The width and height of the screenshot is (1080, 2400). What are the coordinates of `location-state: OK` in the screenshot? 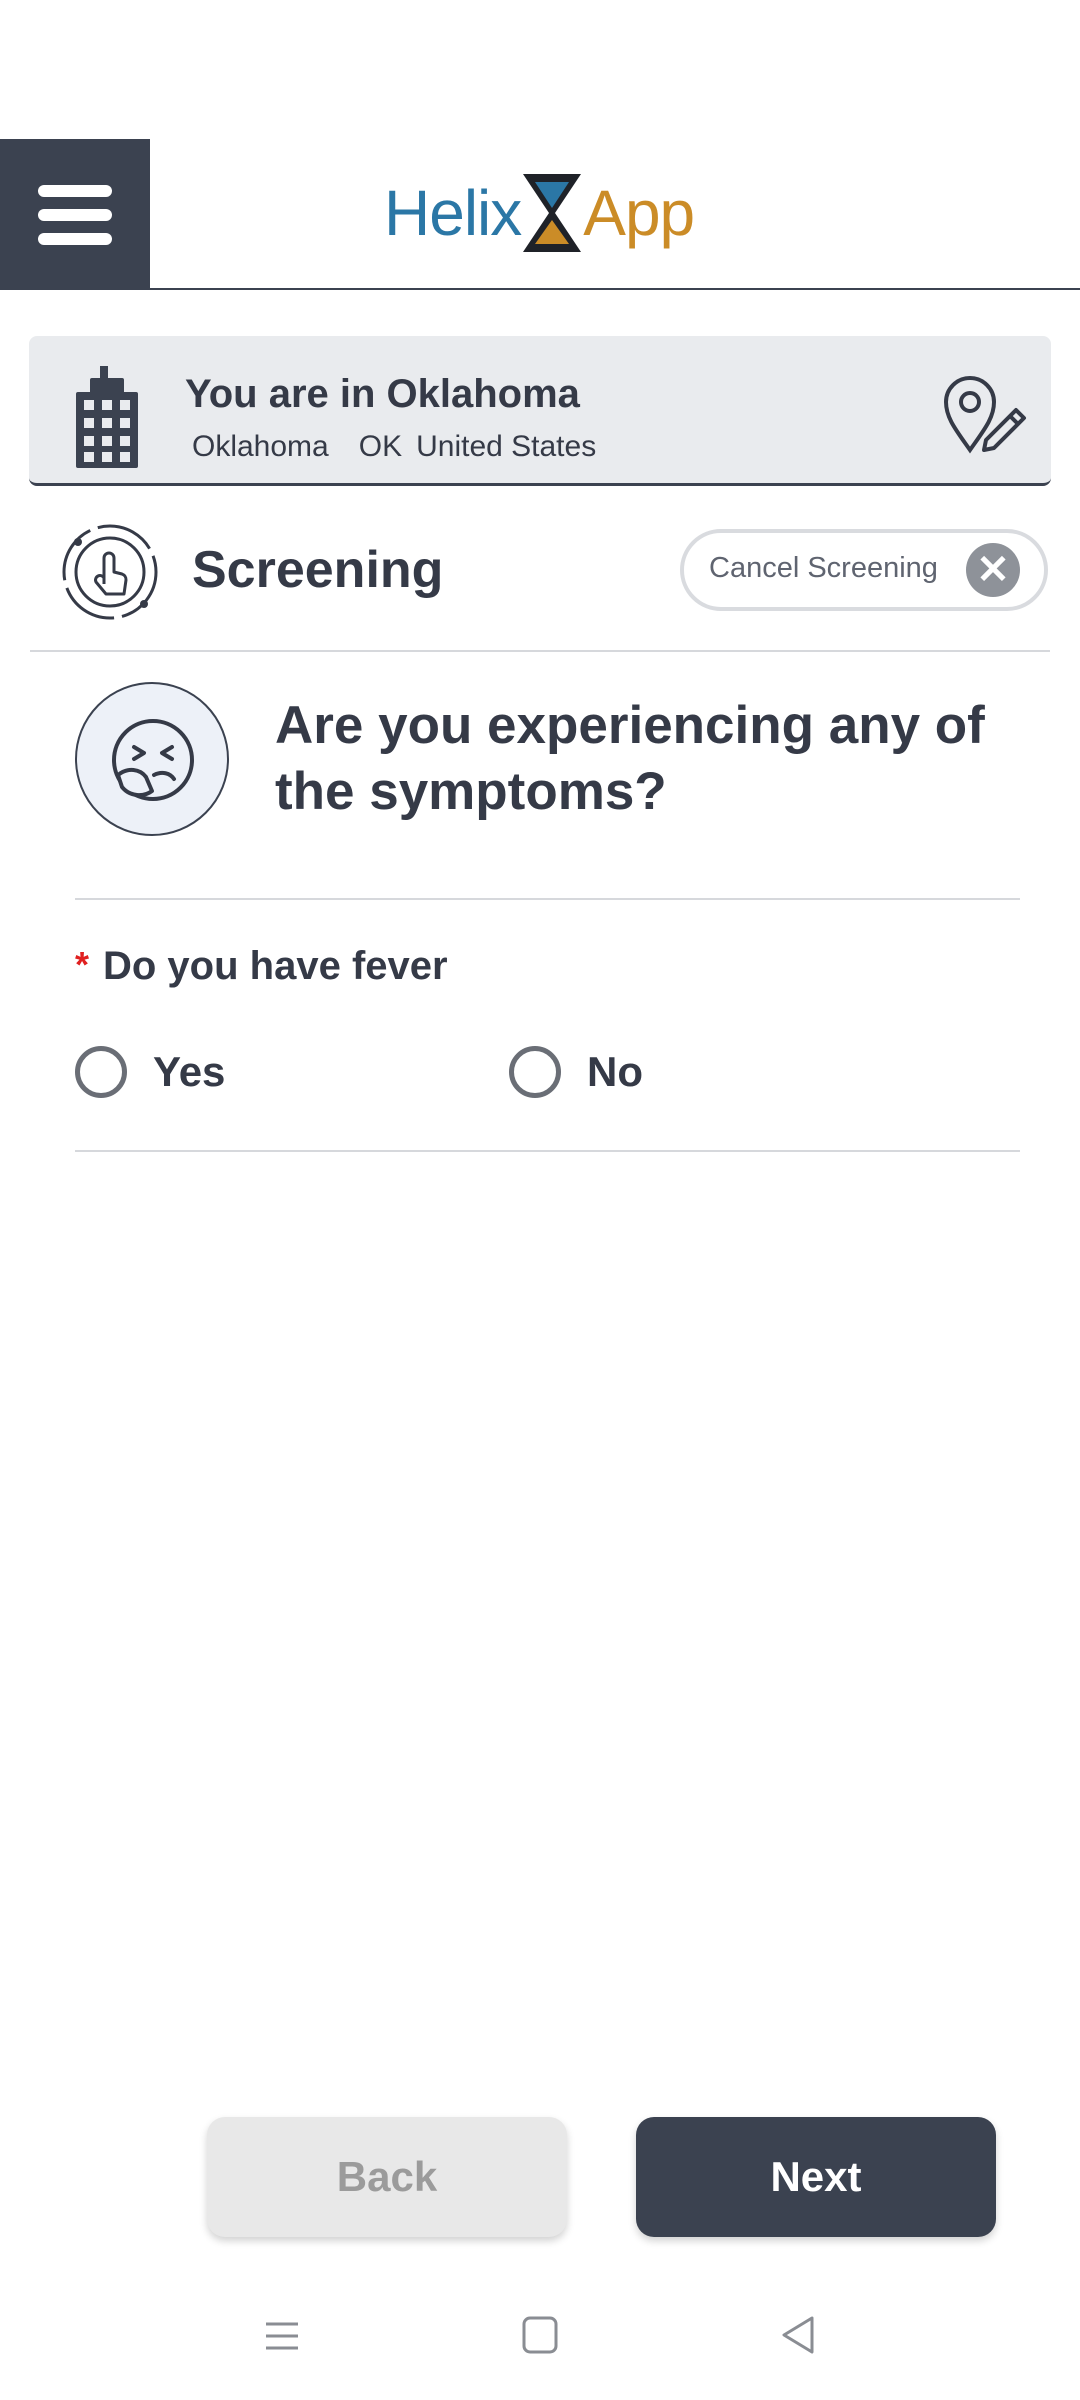 It's located at (380, 446).